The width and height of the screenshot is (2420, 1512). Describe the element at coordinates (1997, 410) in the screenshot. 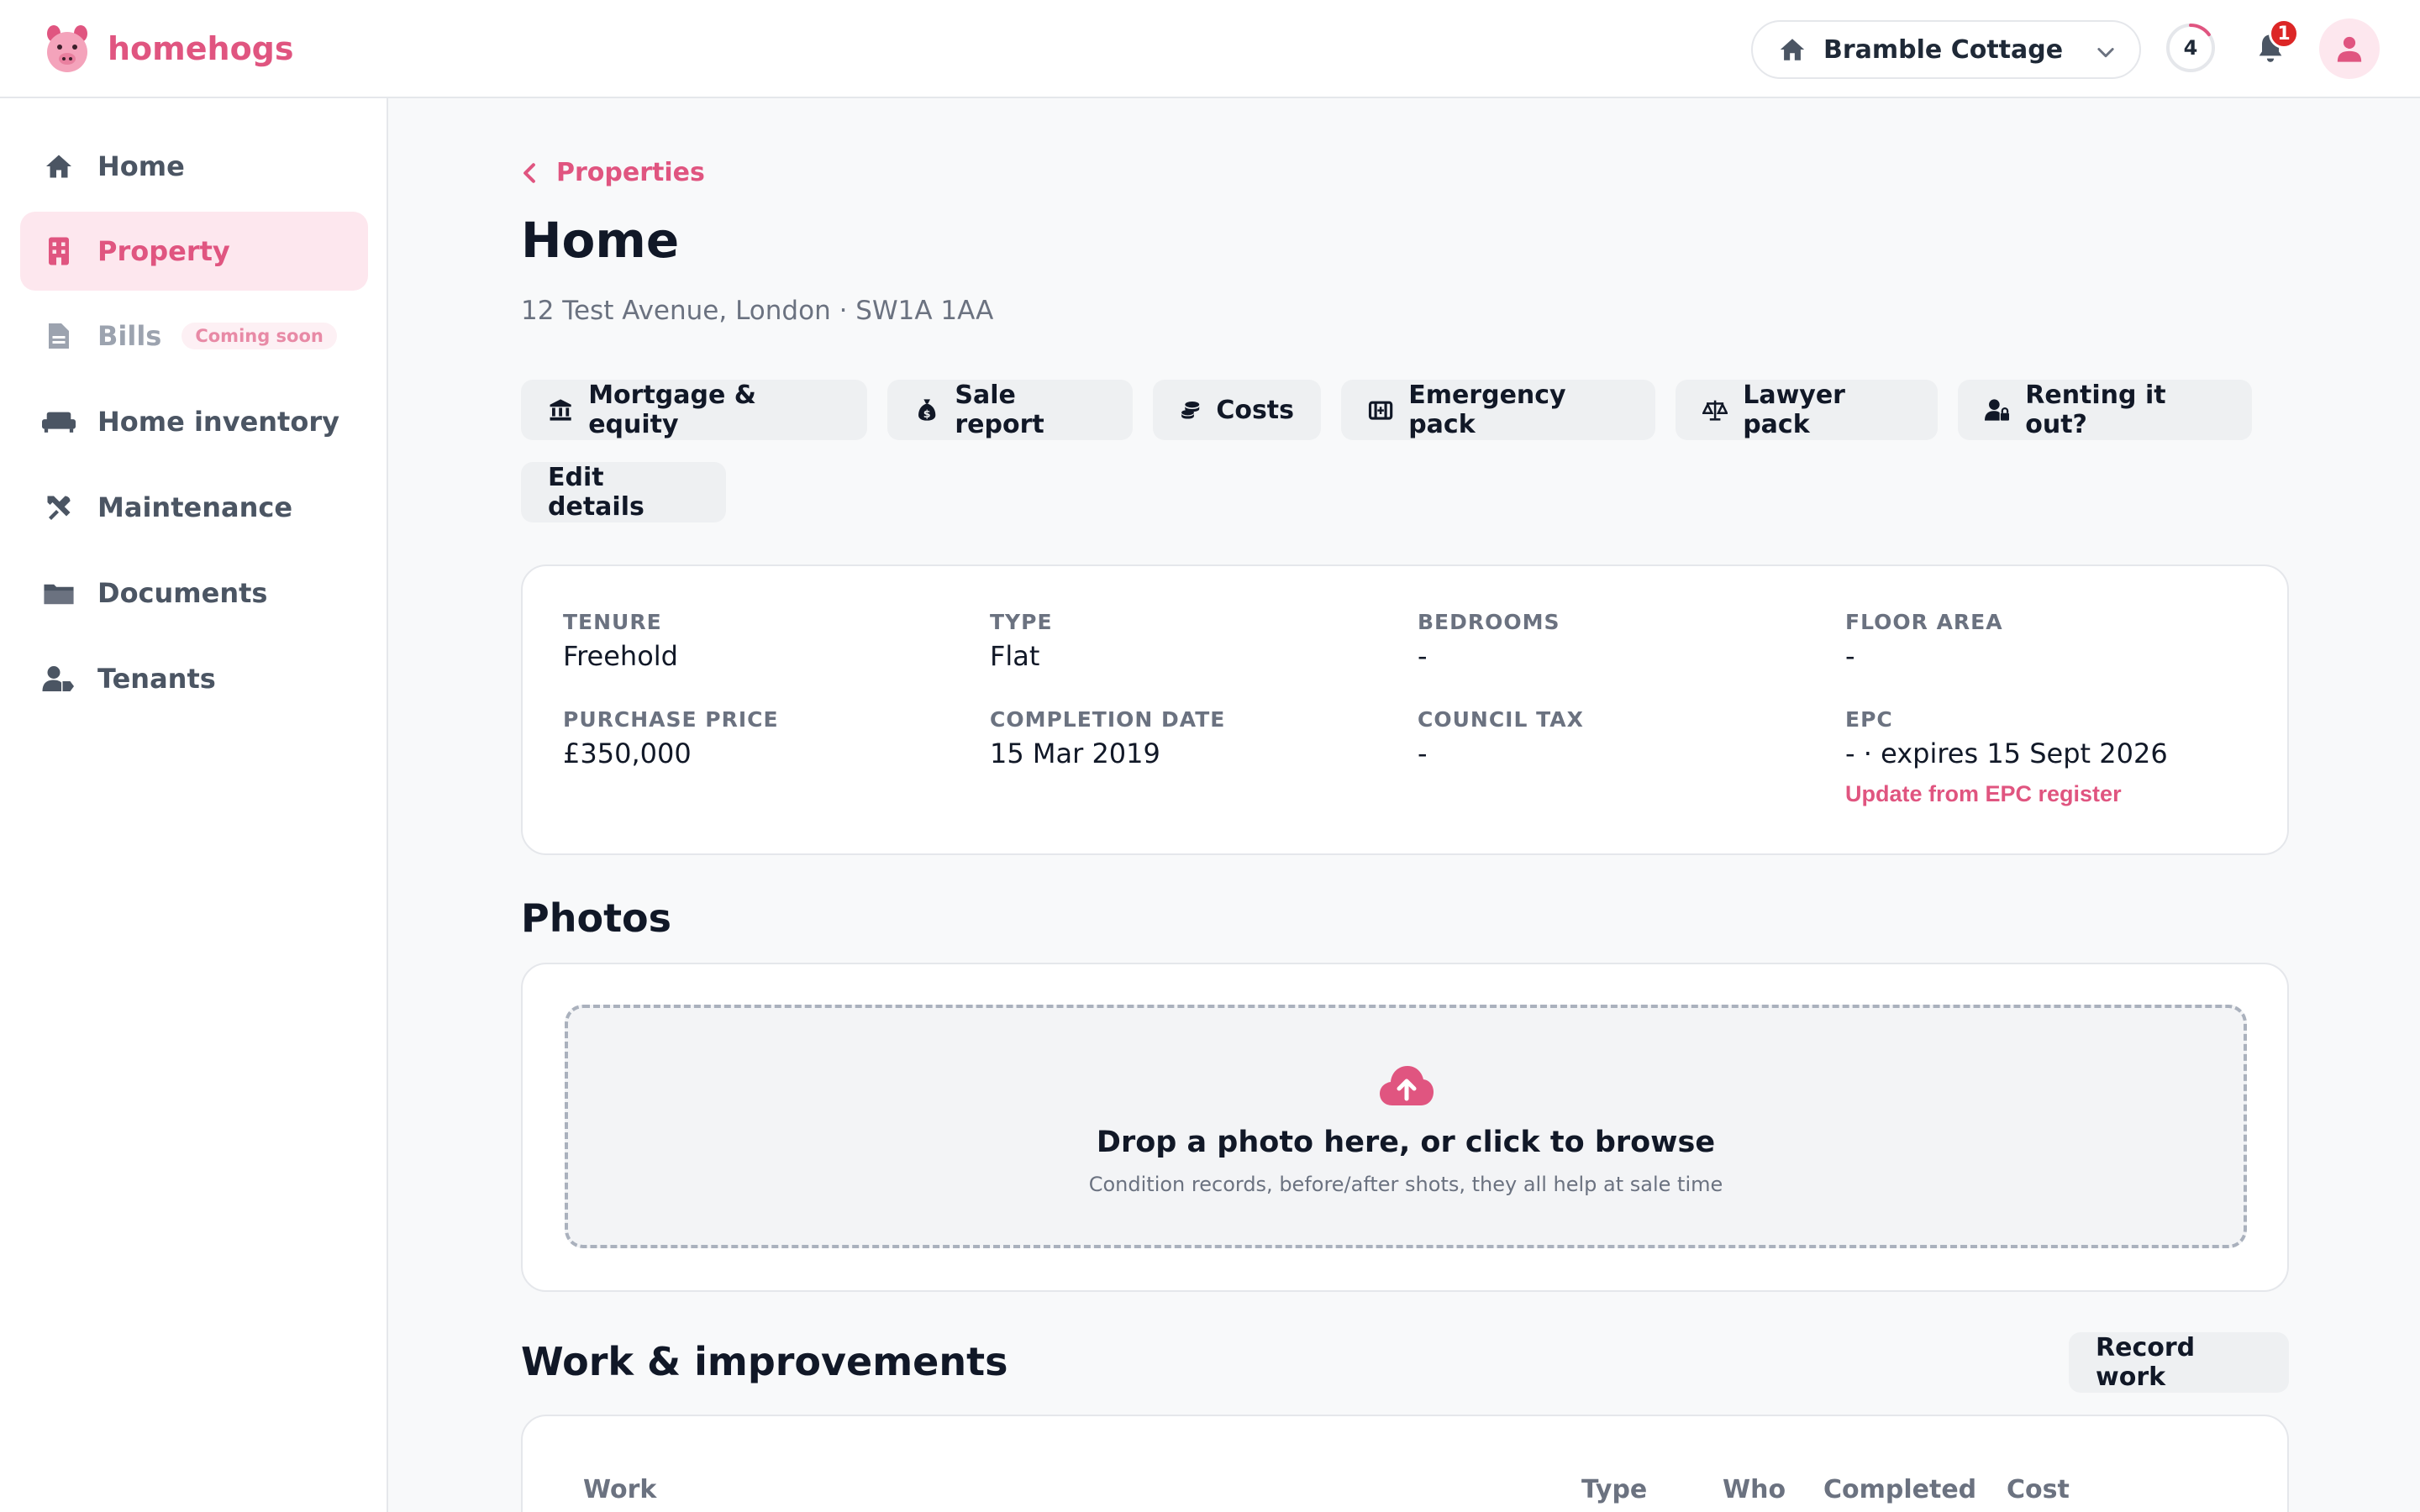

I see `user-lock-icon` at that location.